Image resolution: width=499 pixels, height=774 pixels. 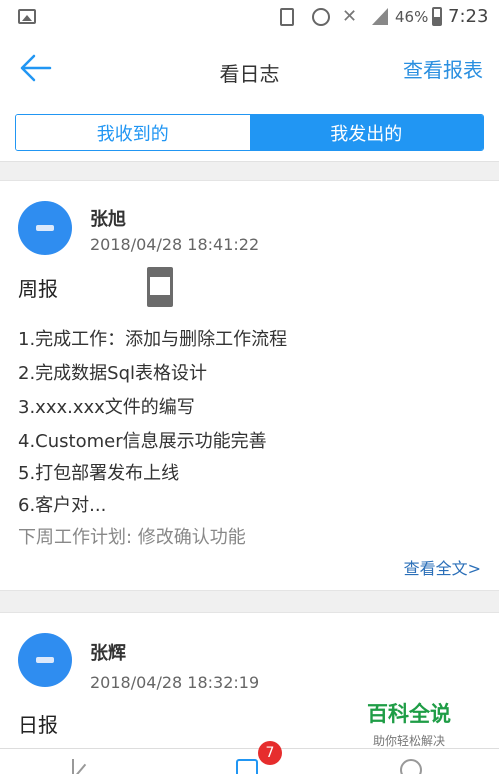 I want to click on log-subject: 日报, so click(x=38, y=725).